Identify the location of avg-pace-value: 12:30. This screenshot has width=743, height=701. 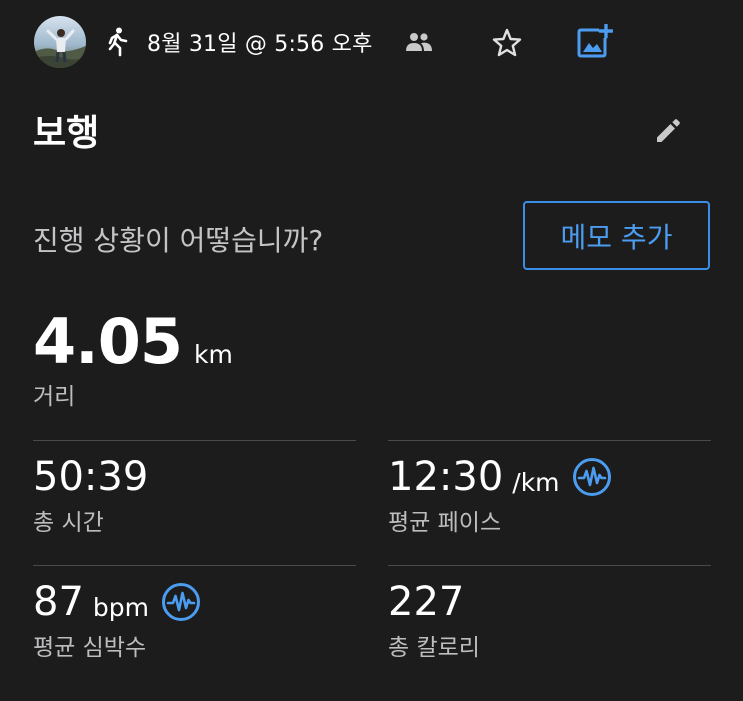
(446, 477).